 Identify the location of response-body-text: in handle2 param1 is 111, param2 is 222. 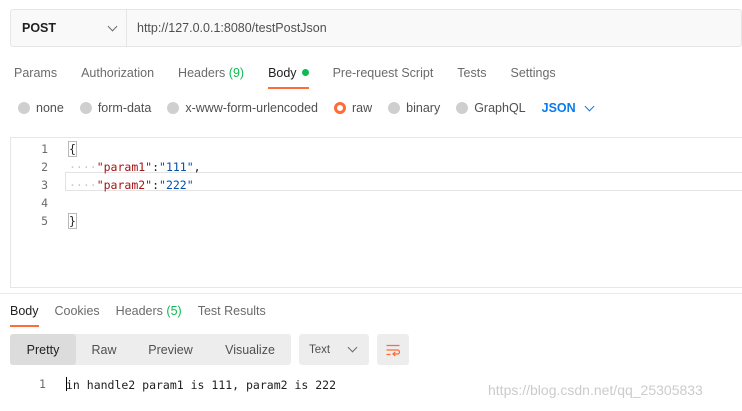
(201, 384).